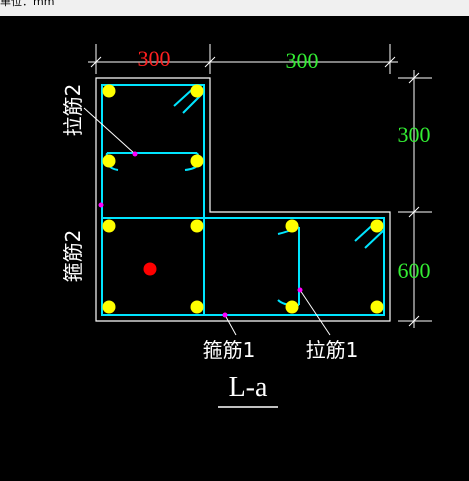 Image resolution: width=469 pixels, height=481 pixels. I want to click on dim-text-top-right: 300, so click(302, 60).